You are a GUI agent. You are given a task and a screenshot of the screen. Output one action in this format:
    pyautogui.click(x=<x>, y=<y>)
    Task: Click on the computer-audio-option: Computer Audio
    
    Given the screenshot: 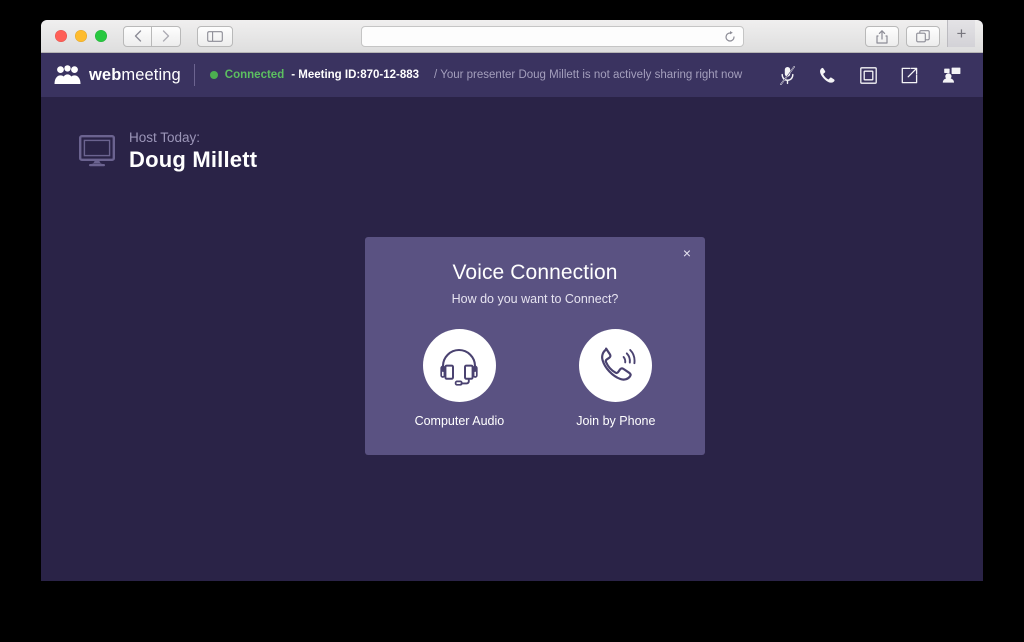 What is the action you would take?
    pyautogui.click(x=459, y=378)
    